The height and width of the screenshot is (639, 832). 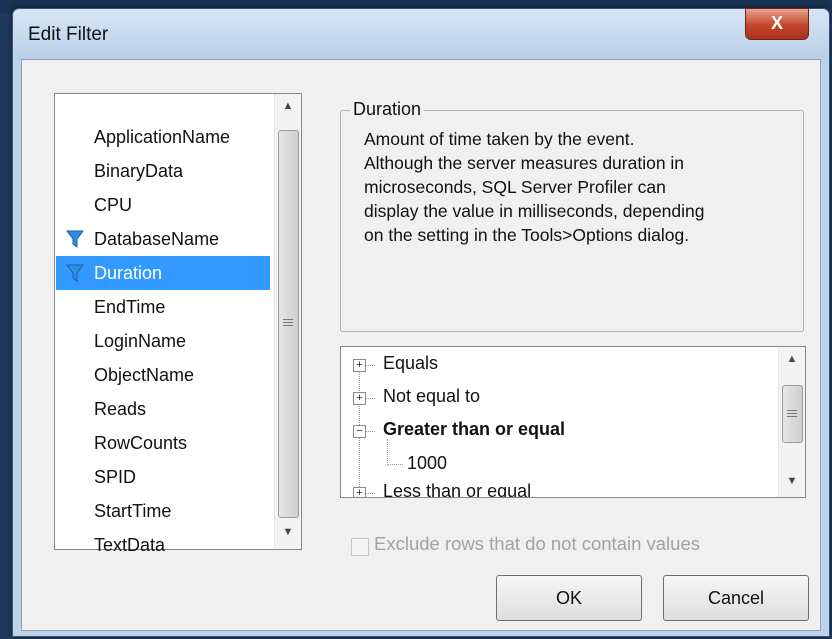 I want to click on dialog-title: Edit Filter, so click(x=68, y=34).